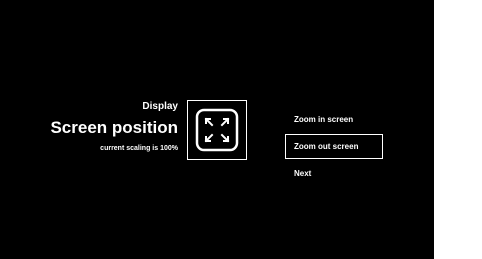  I want to click on fullscreen-icon, so click(217, 130).